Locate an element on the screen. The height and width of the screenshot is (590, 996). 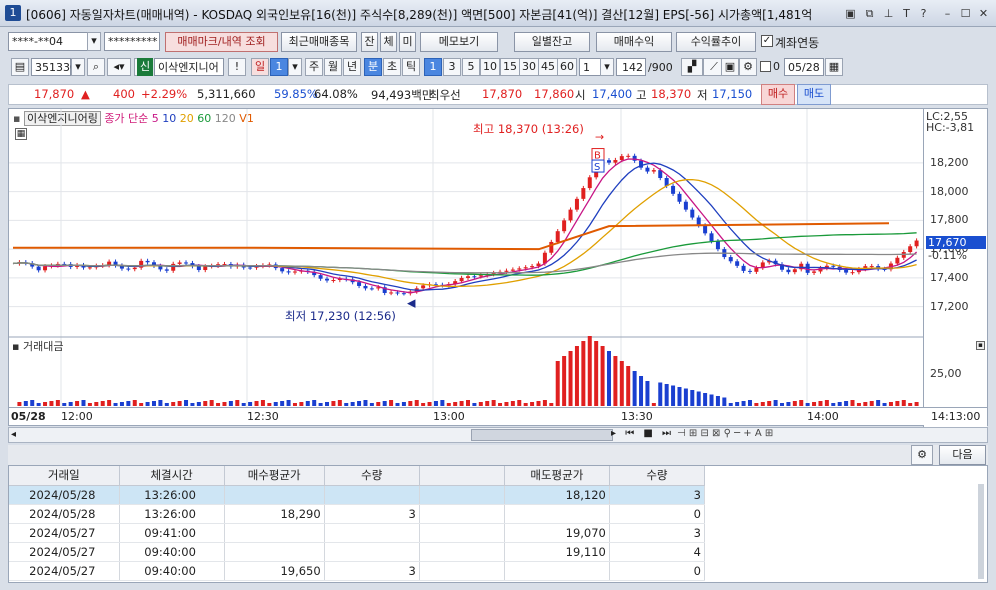
period-month-button: 월 is located at coordinates (333, 67).